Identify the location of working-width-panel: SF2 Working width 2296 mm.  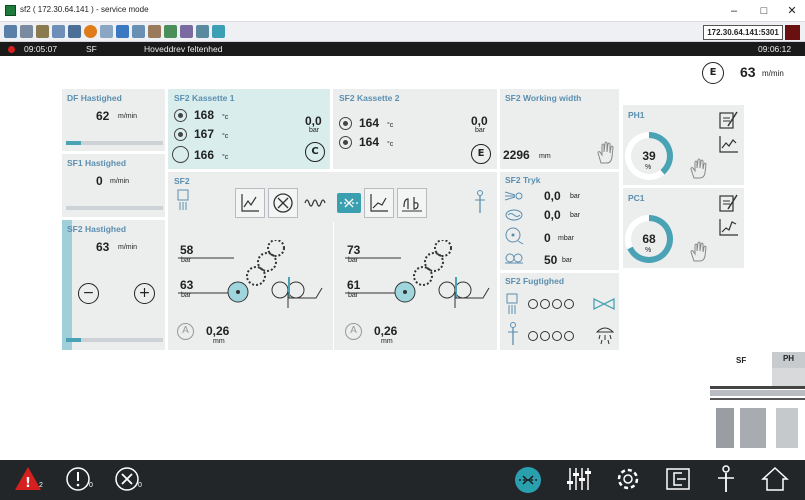
(559, 129).